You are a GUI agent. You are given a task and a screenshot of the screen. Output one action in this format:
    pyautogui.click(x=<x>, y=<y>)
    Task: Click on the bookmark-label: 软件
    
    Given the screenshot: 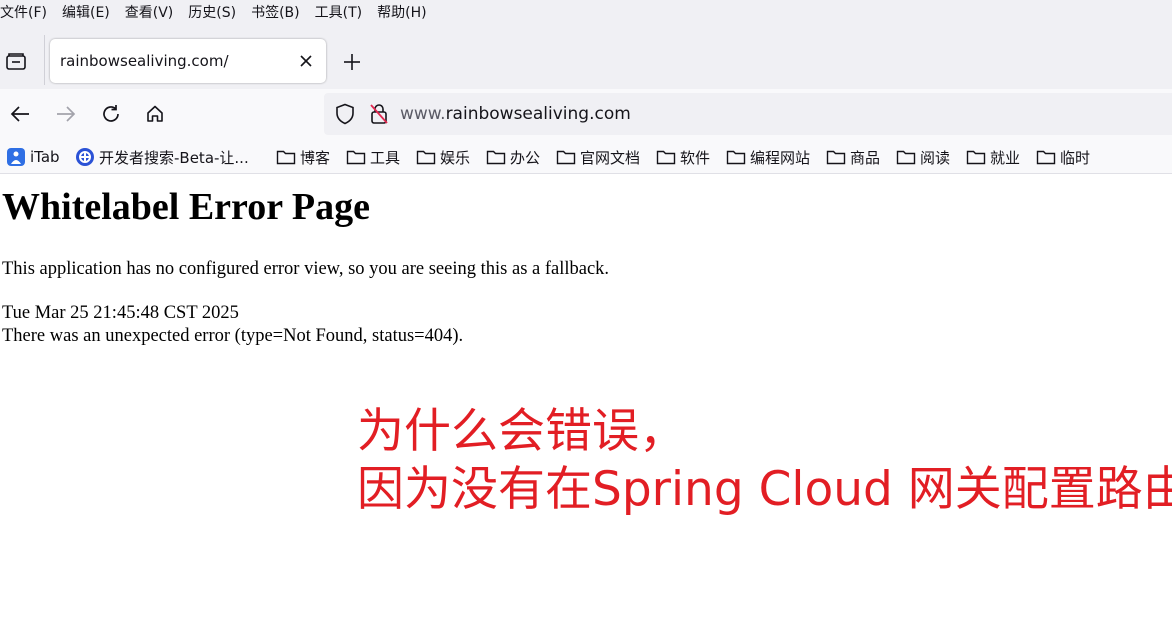 What is the action you would take?
    pyautogui.click(x=695, y=157)
    